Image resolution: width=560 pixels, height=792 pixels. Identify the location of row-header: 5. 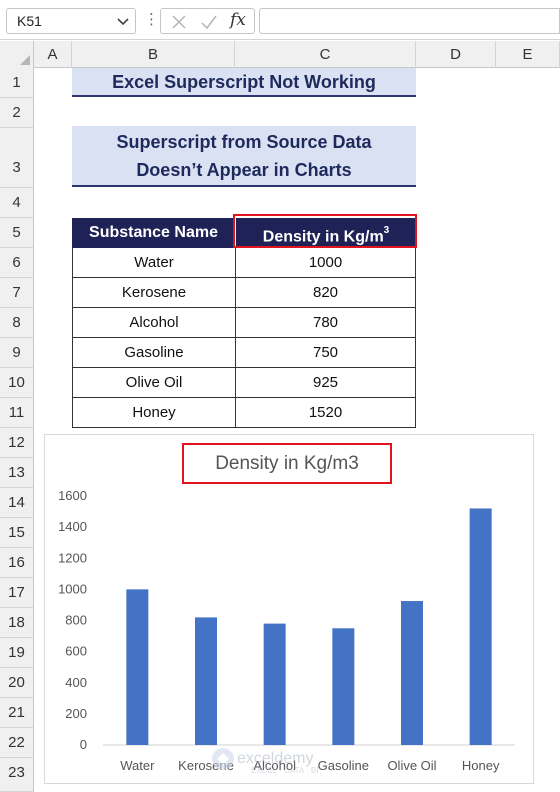
(17, 233).